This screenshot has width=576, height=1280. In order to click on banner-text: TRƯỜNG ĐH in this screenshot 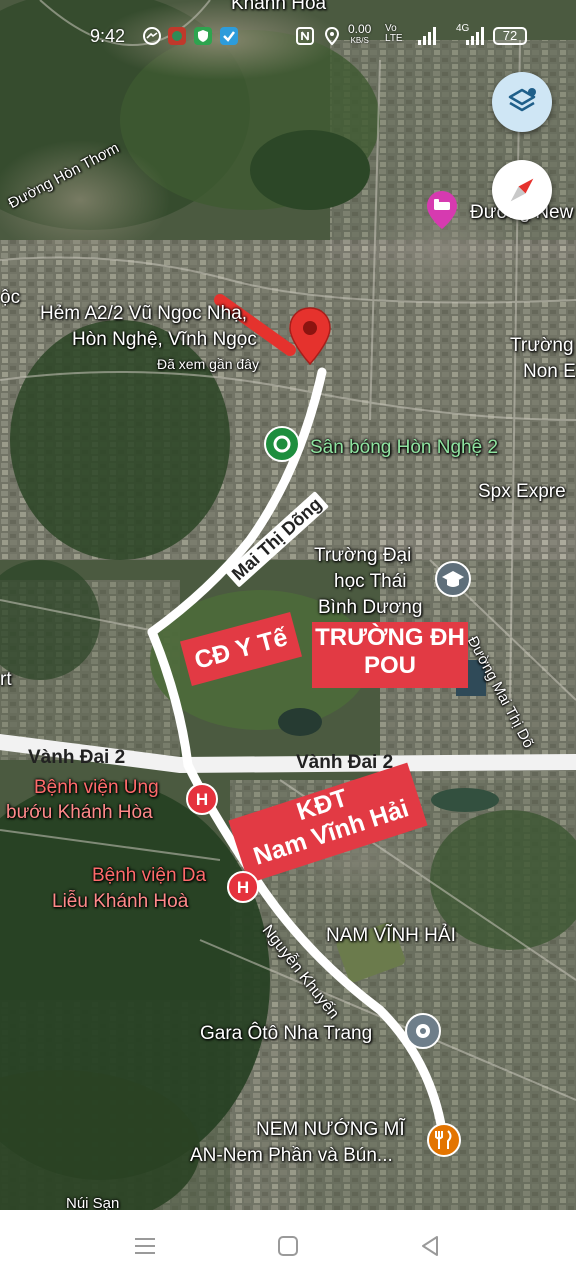, I will do `click(390, 637)`.